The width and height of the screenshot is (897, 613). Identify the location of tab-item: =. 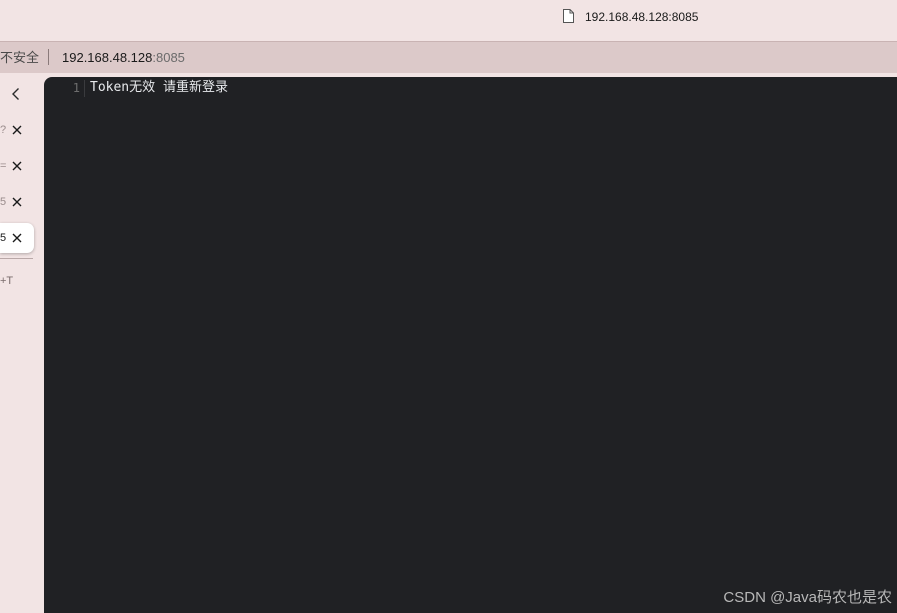
(17, 166).